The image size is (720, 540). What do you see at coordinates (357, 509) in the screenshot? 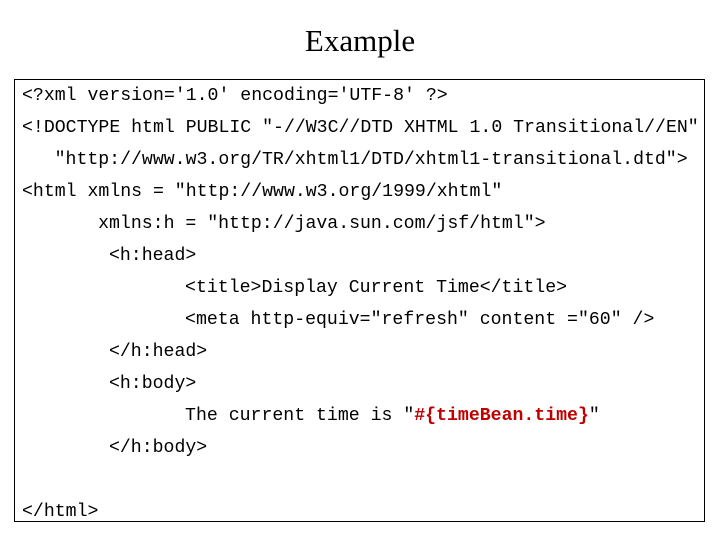
I see `code-line: </html>` at bounding box center [357, 509].